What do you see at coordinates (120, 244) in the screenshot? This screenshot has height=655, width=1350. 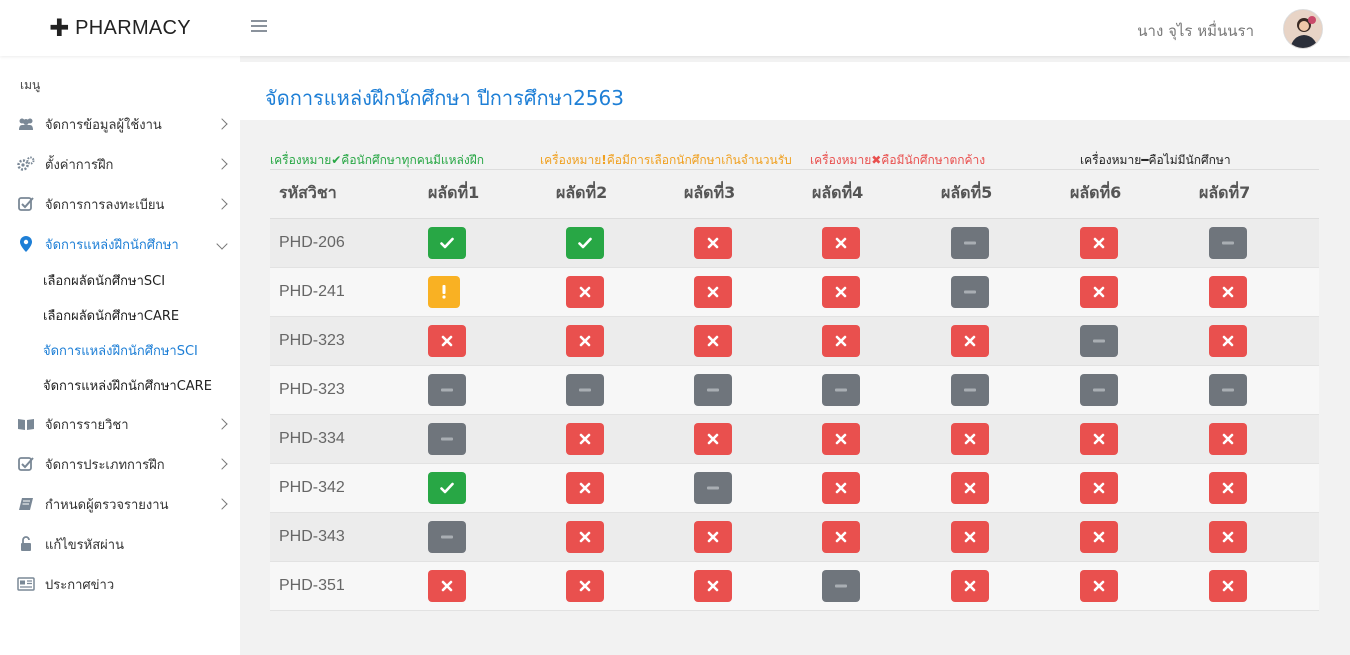 I see `sidebar-item-training-sites: จัดการแหล่งฝึกนักศึกษา` at bounding box center [120, 244].